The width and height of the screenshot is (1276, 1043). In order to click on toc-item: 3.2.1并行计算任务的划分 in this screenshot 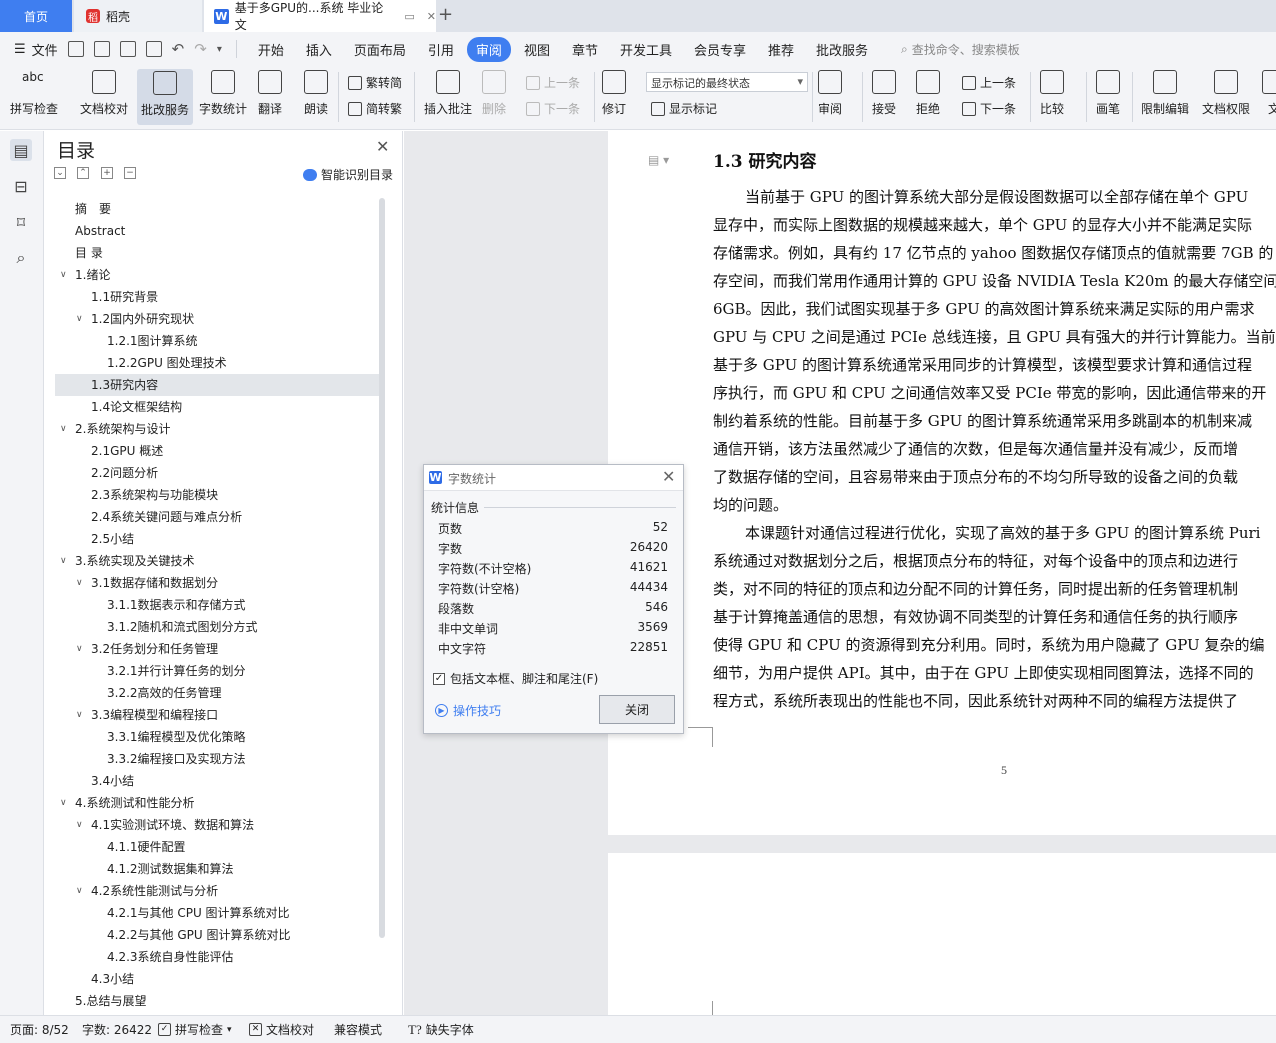, I will do `click(217, 671)`.